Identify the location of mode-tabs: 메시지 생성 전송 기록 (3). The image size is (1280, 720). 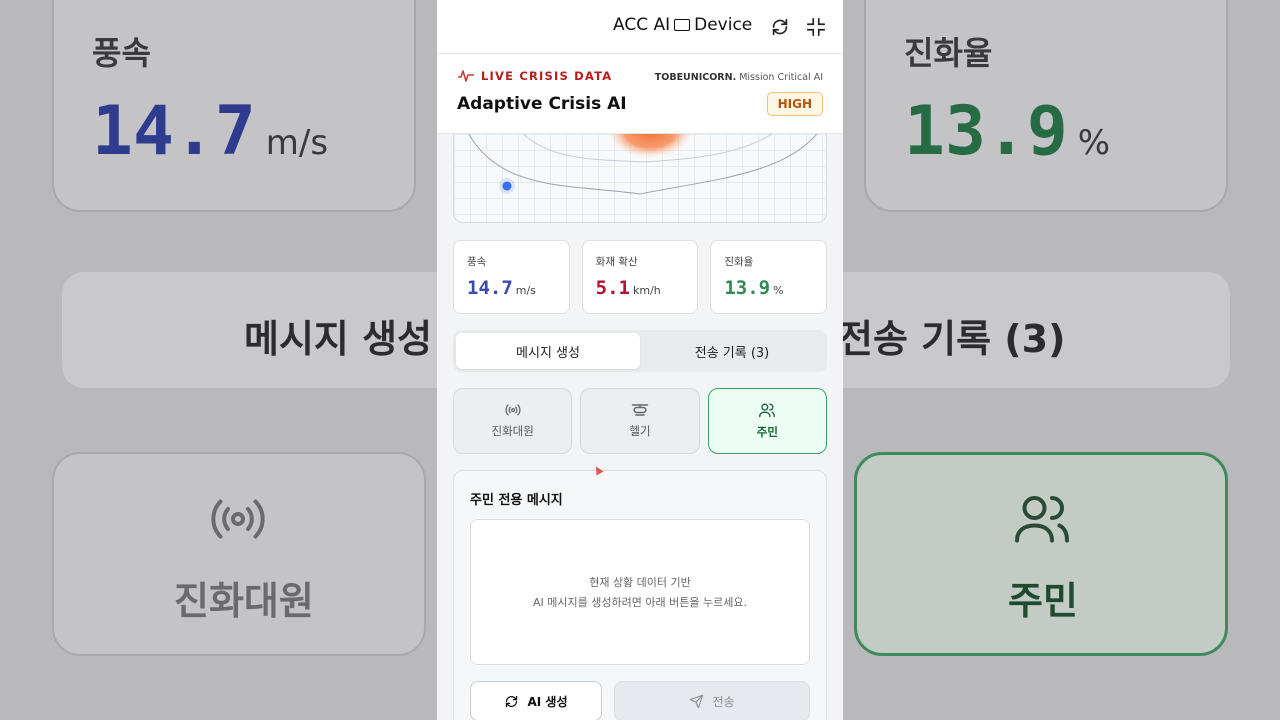
(640, 351).